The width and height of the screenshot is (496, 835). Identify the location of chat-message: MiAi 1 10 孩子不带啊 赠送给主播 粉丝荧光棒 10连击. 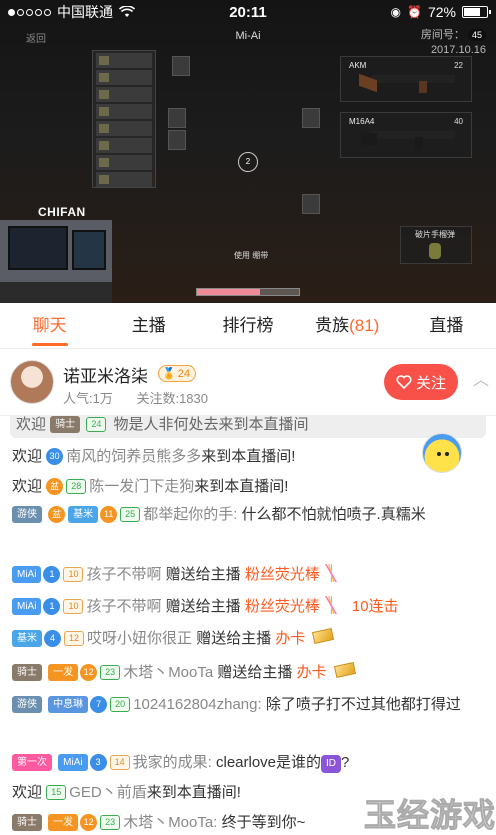
(250, 607).